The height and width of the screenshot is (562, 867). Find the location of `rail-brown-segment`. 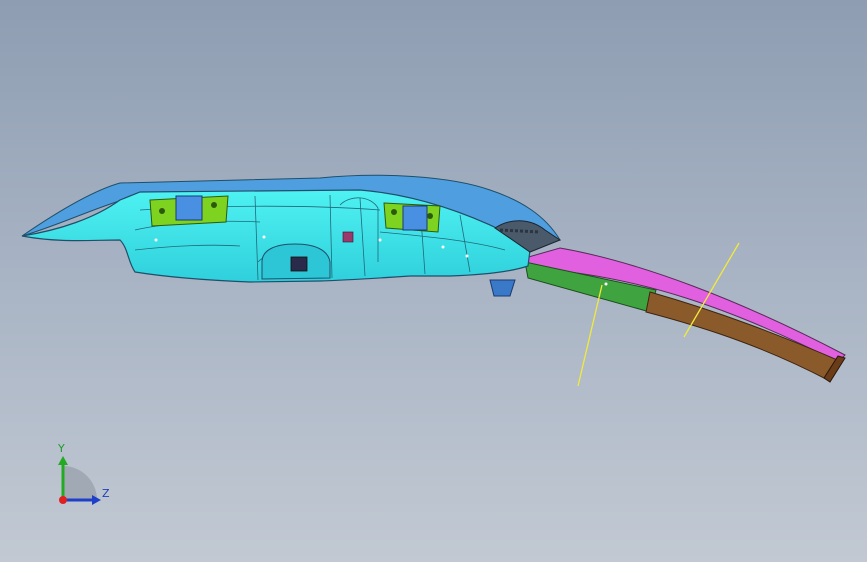

rail-brown-segment is located at coordinates (744, 336).